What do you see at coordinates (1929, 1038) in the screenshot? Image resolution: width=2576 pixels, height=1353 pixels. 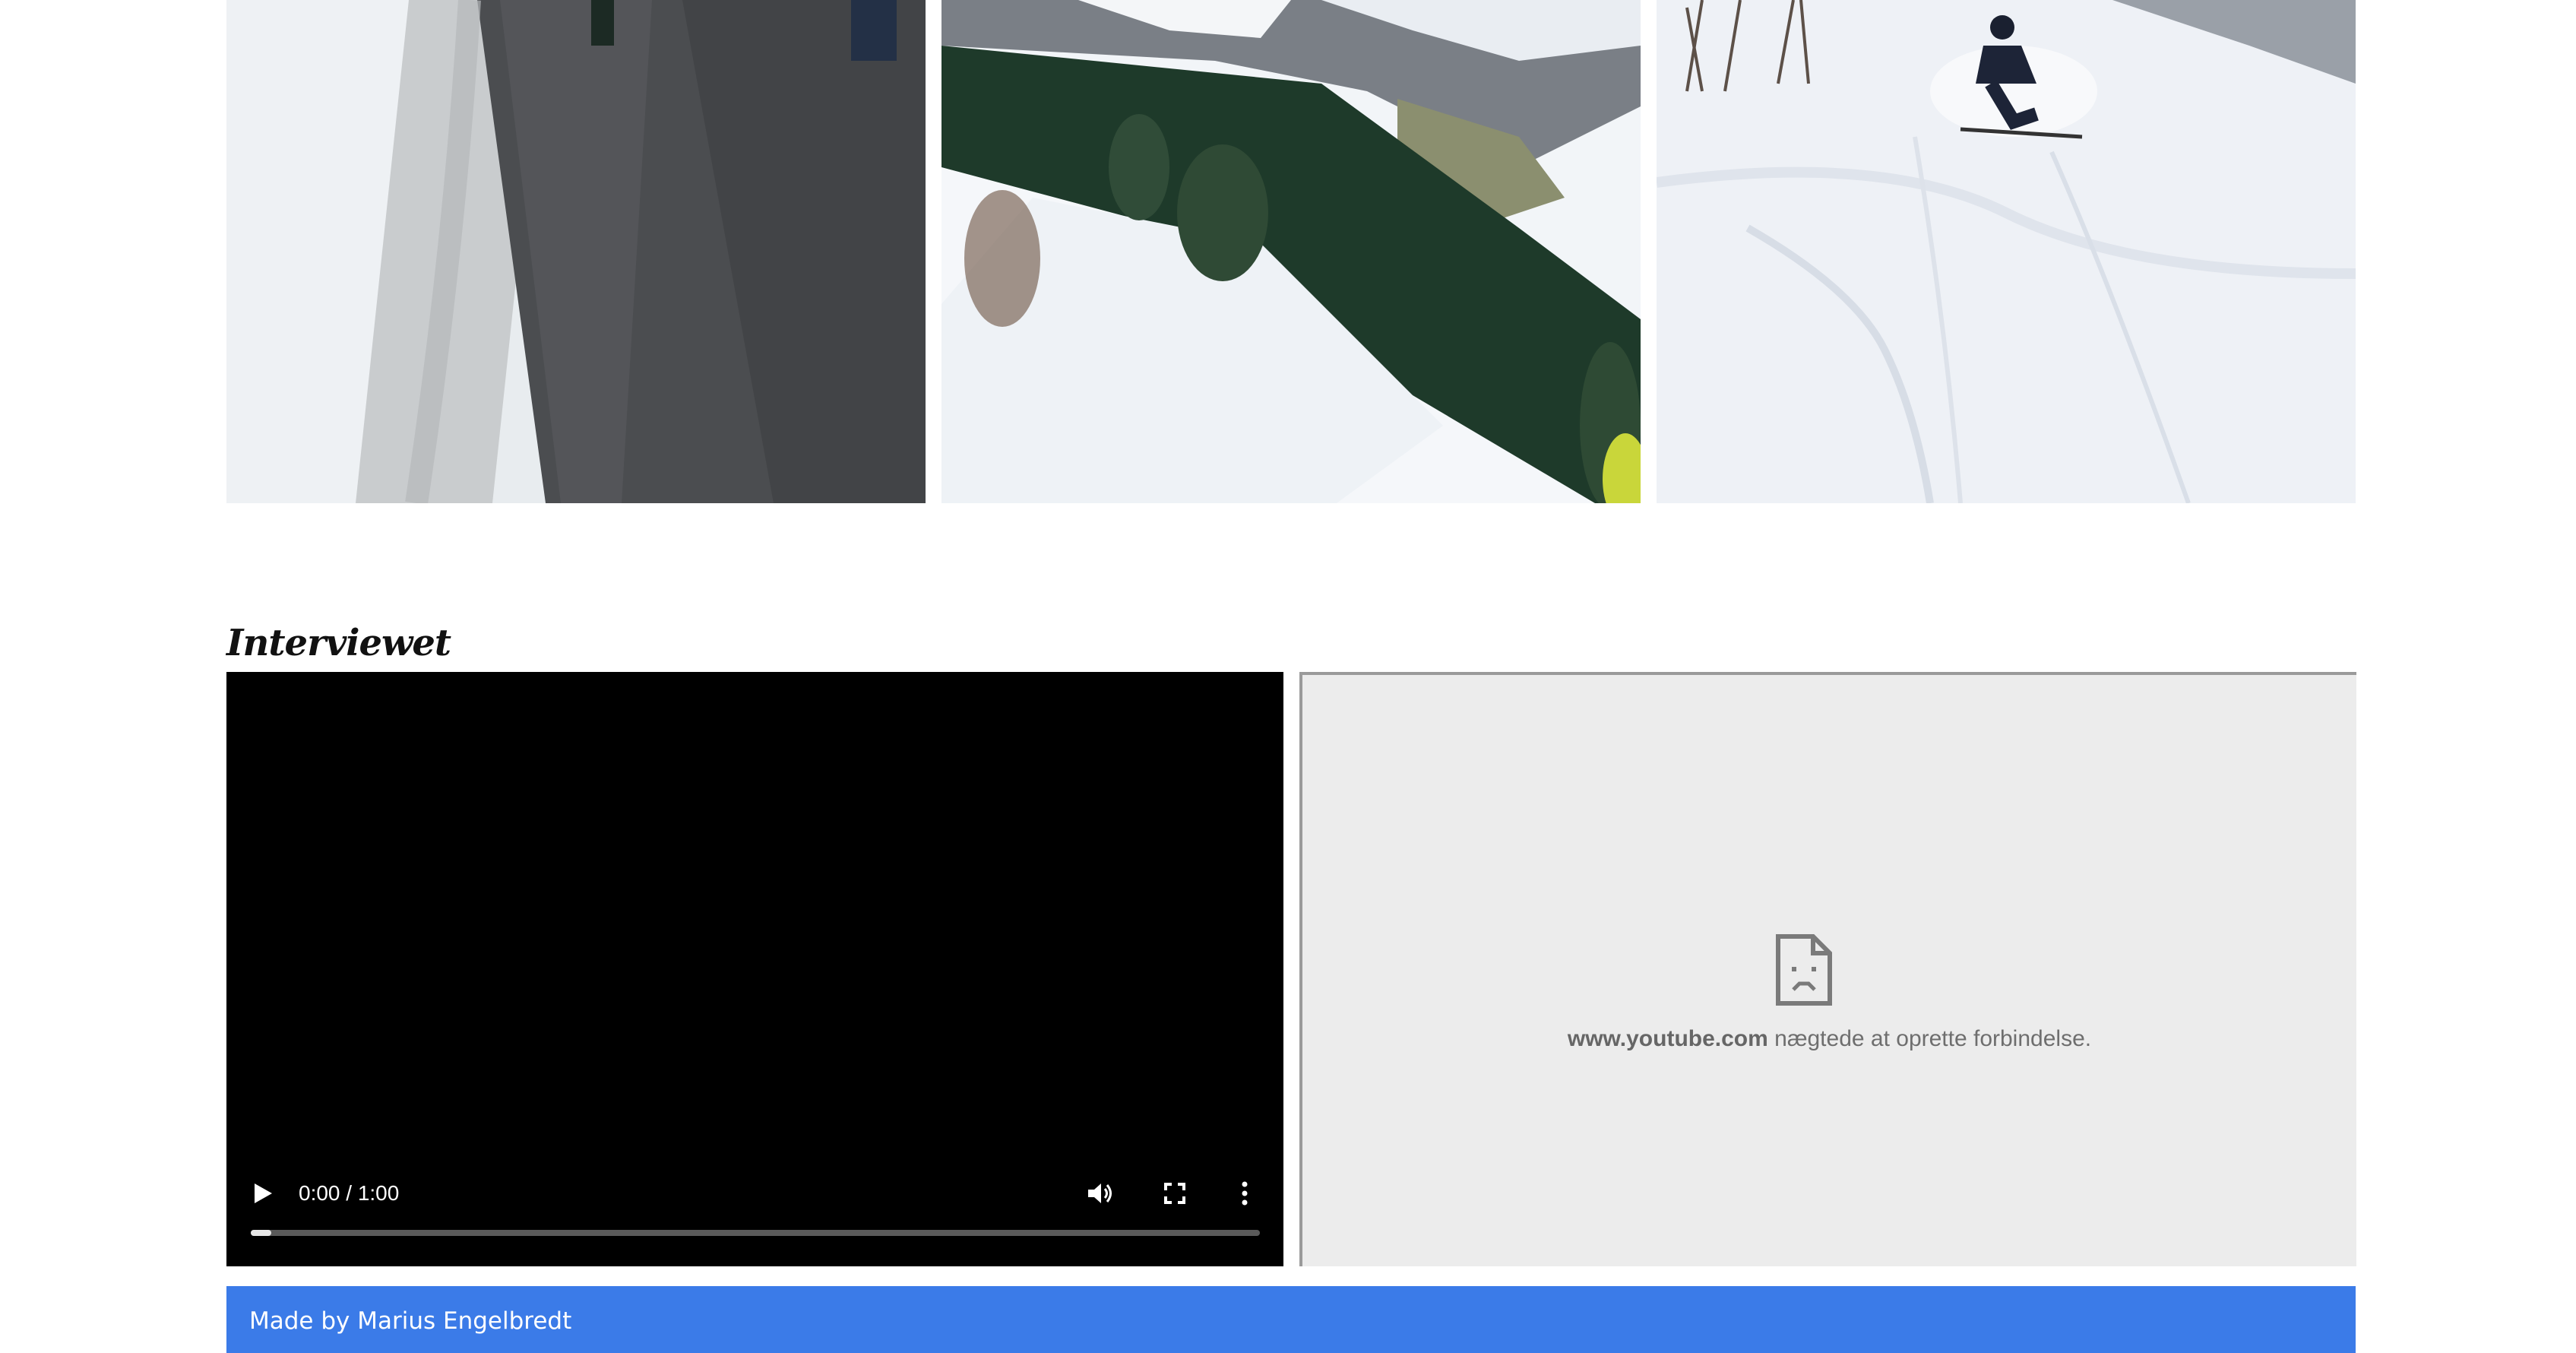 I see `embed-error-text: nægtede at oprette forbindelse.` at bounding box center [1929, 1038].